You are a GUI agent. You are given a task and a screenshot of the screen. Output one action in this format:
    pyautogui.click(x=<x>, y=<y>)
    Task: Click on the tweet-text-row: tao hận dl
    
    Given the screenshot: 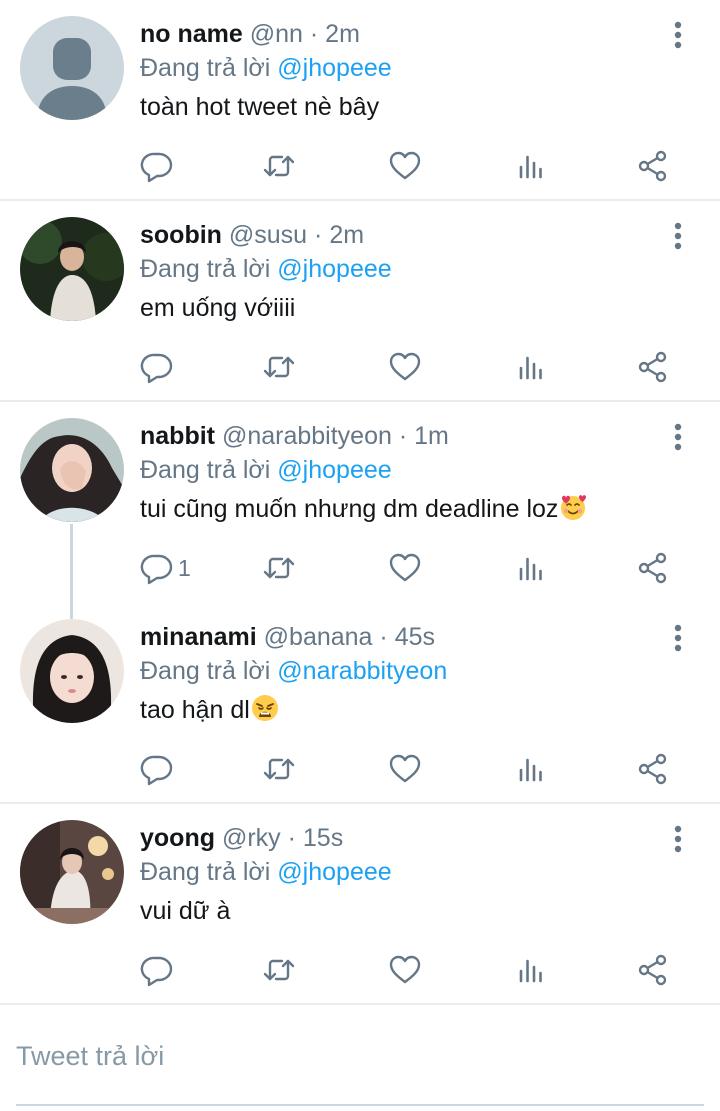 What is the action you would take?
    pyautogui.click(x=400, y=710)
    